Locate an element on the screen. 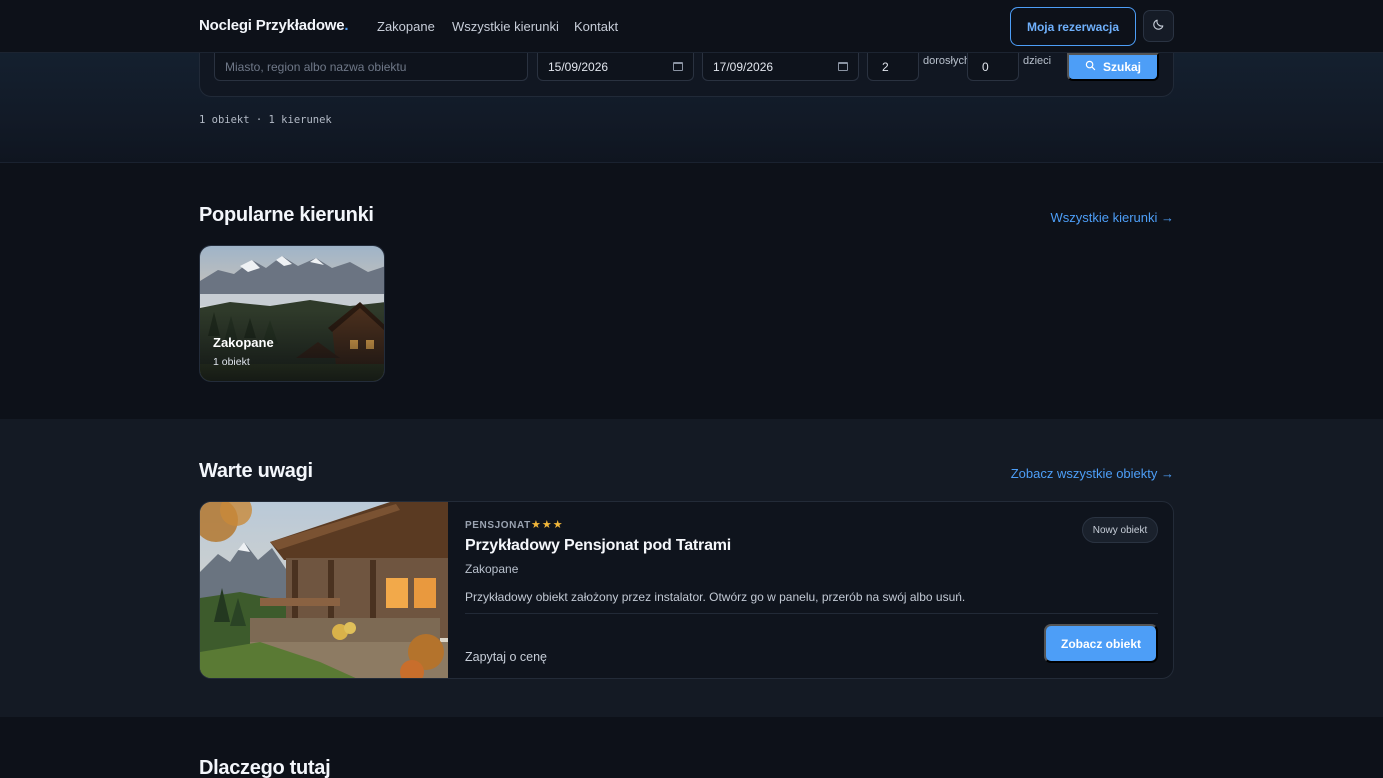 This screenshot has height=778, width=1383. section-title-why: Dlaczego tutaj is located at coordinates (265, 767).